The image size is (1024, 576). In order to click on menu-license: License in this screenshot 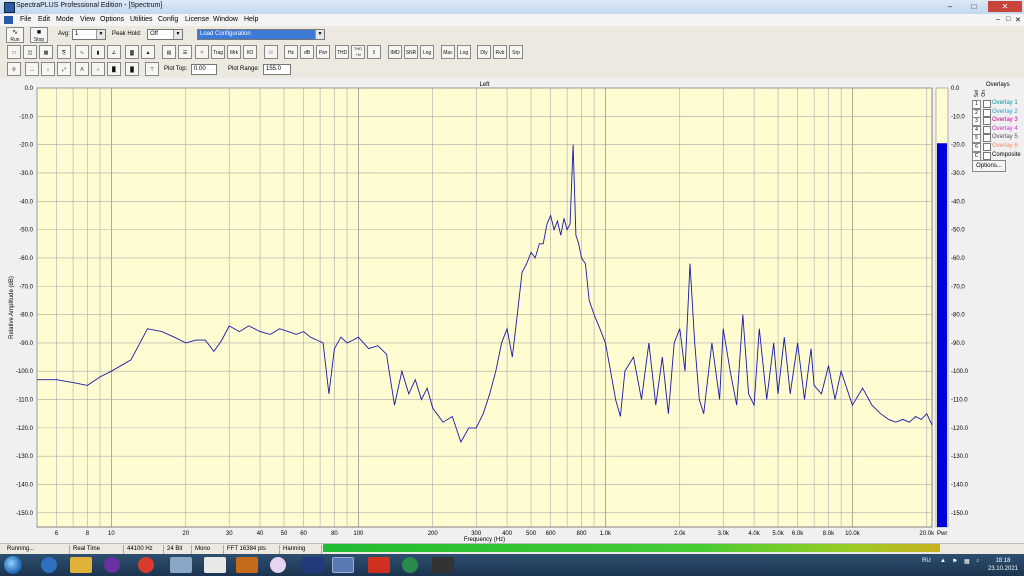, I will do `click(197, 19)`.